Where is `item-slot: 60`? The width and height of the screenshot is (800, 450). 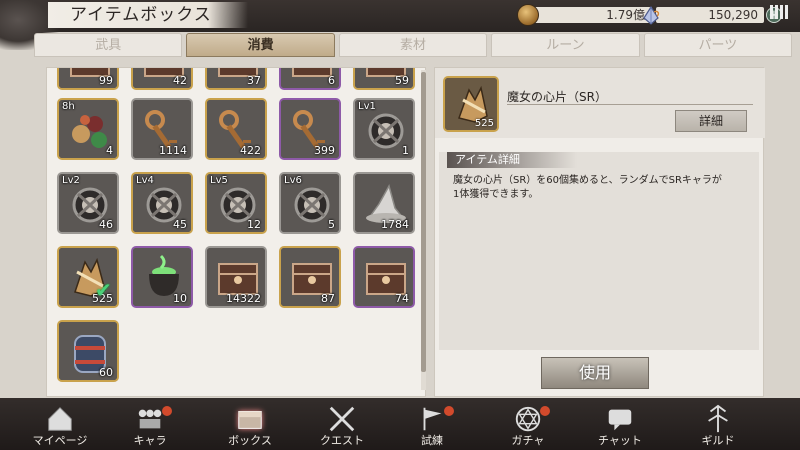
item-slot: 60 is located at coordinates (88, 351).